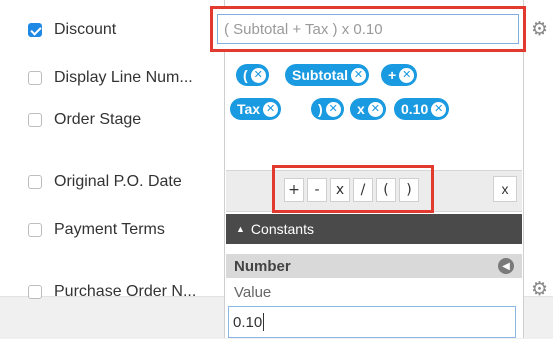  What do you see at coordinates (361, 109) in the screenshot?
I see `token-label: x` at bounding box center [361, 109].